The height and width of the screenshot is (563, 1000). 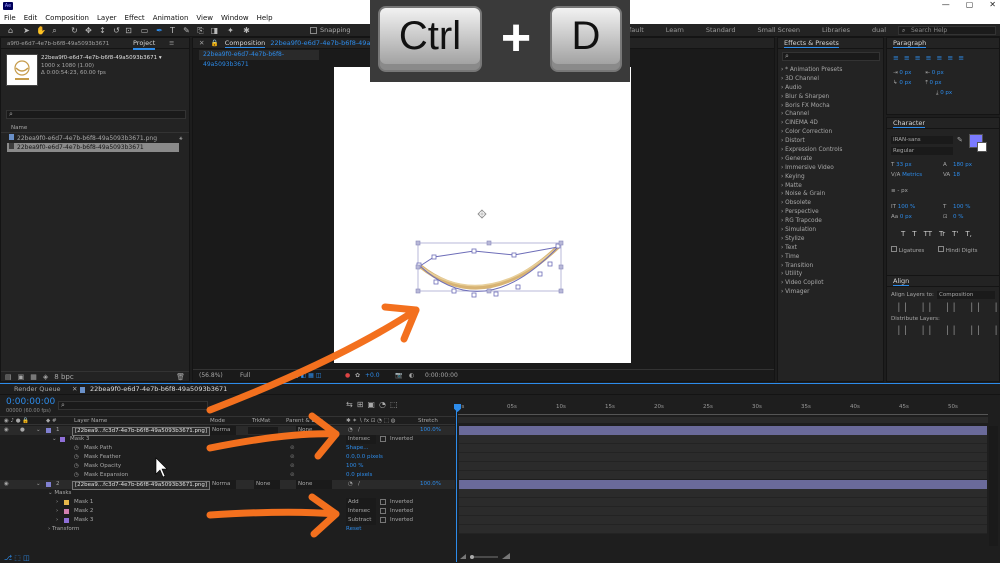 What do you see at coordinates (287, 420) in the screenshot?
I see `annotation-arrows` at bounding box center [287, 420].